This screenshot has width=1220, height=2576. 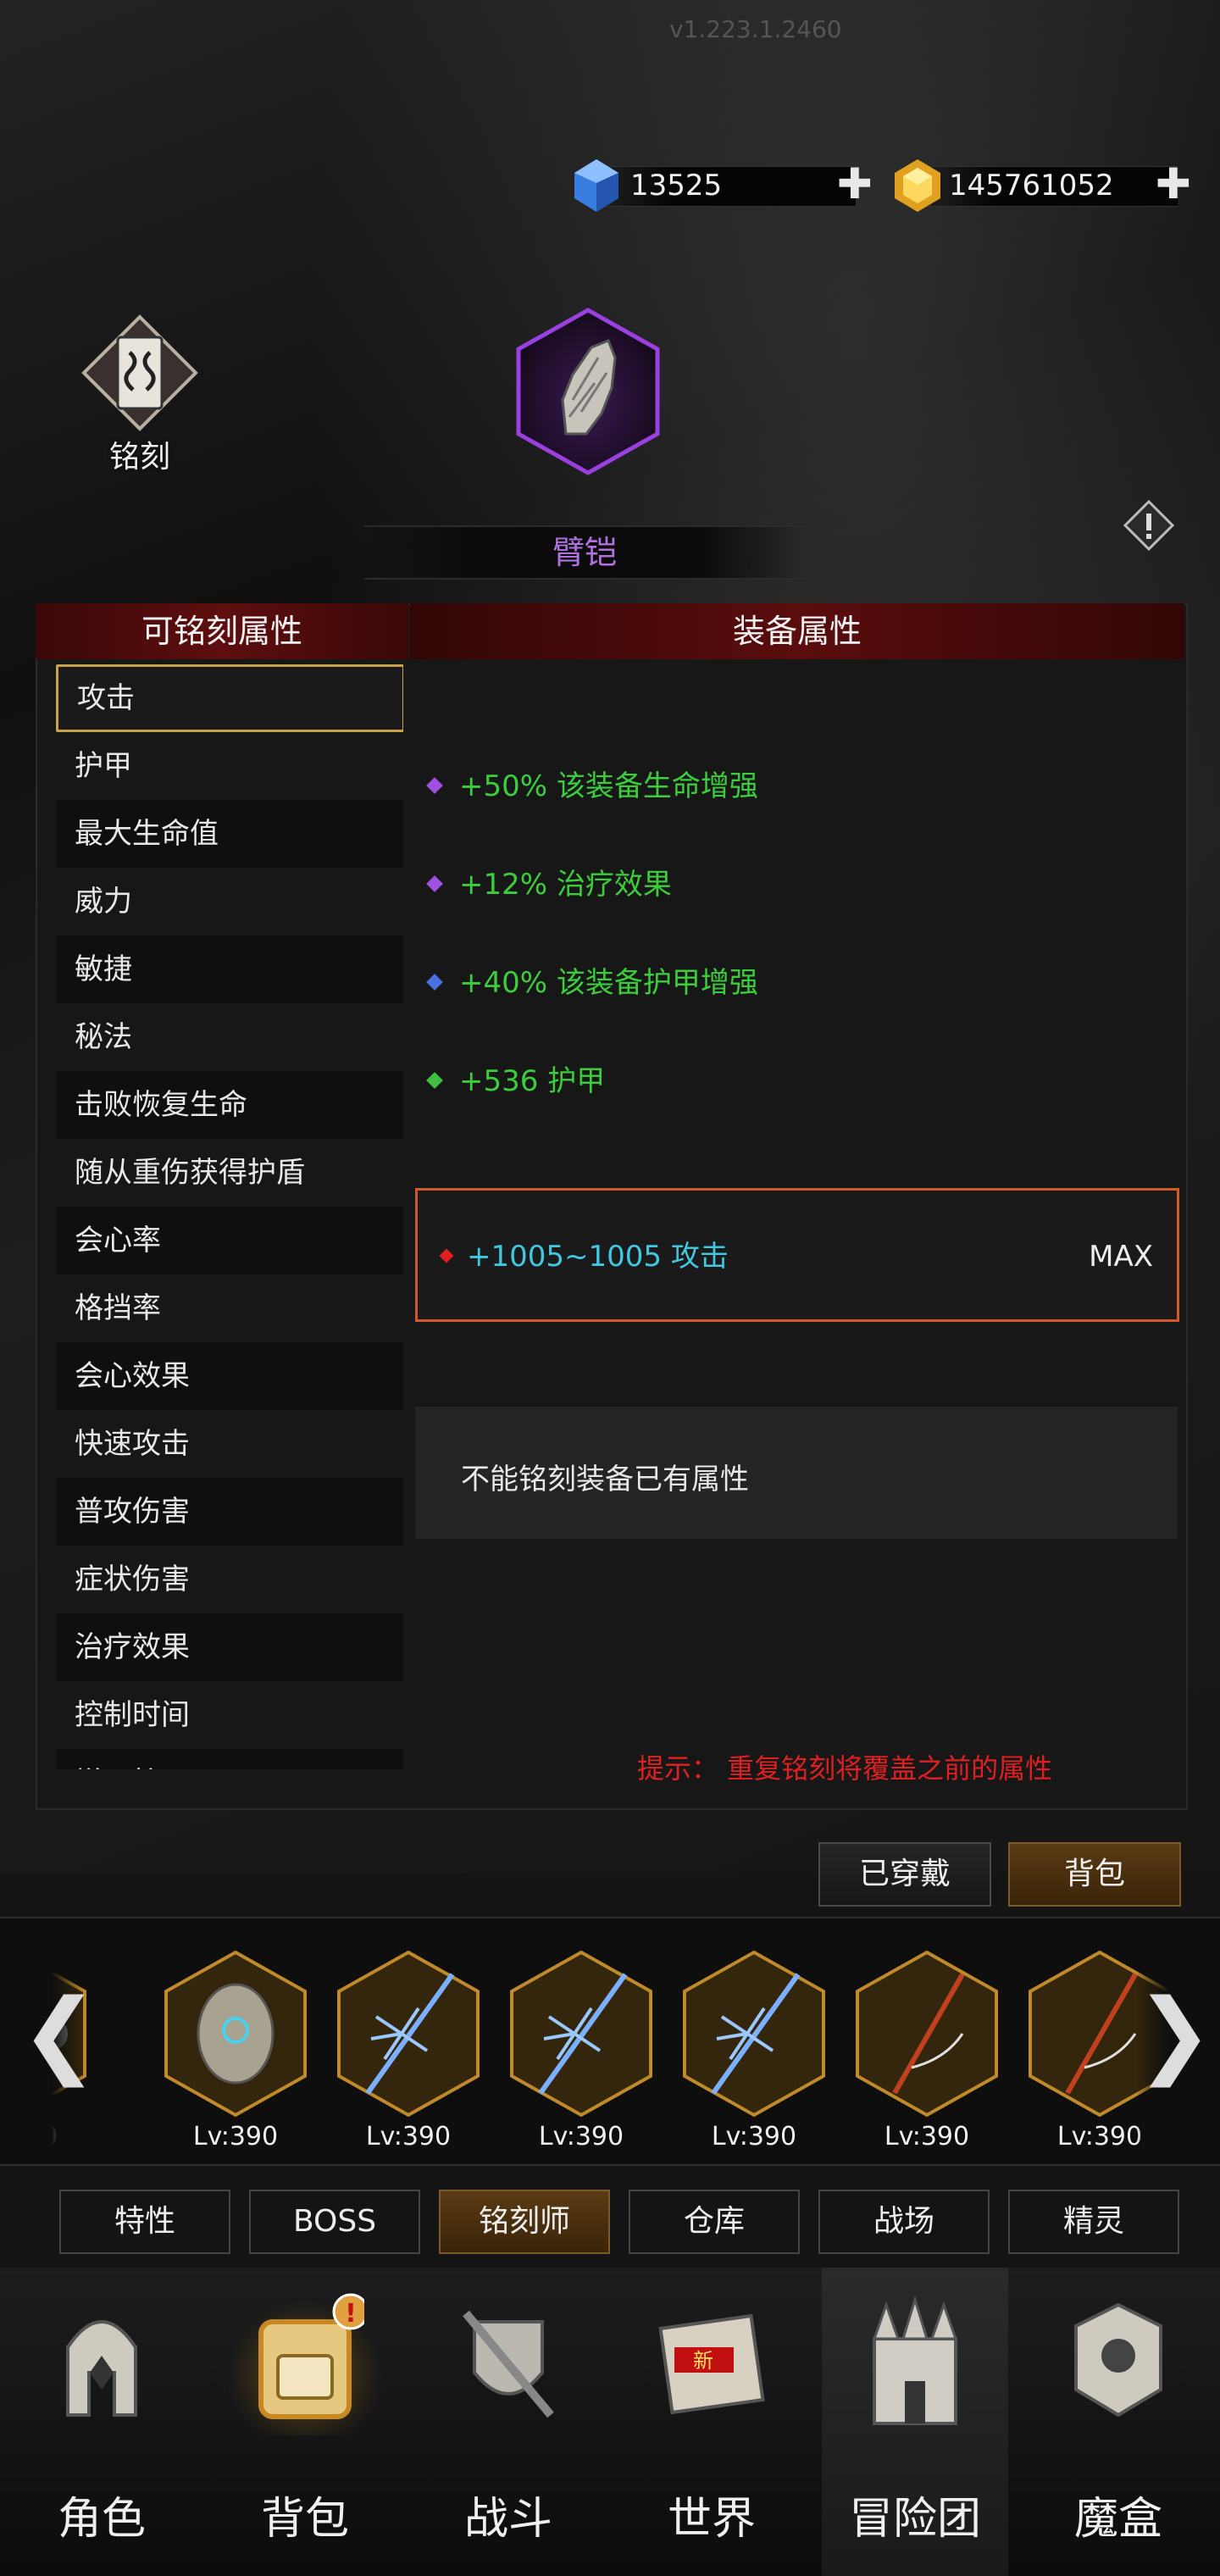 I want to click on bag-filter-button: 背包, so click(x=1094, y=1874).